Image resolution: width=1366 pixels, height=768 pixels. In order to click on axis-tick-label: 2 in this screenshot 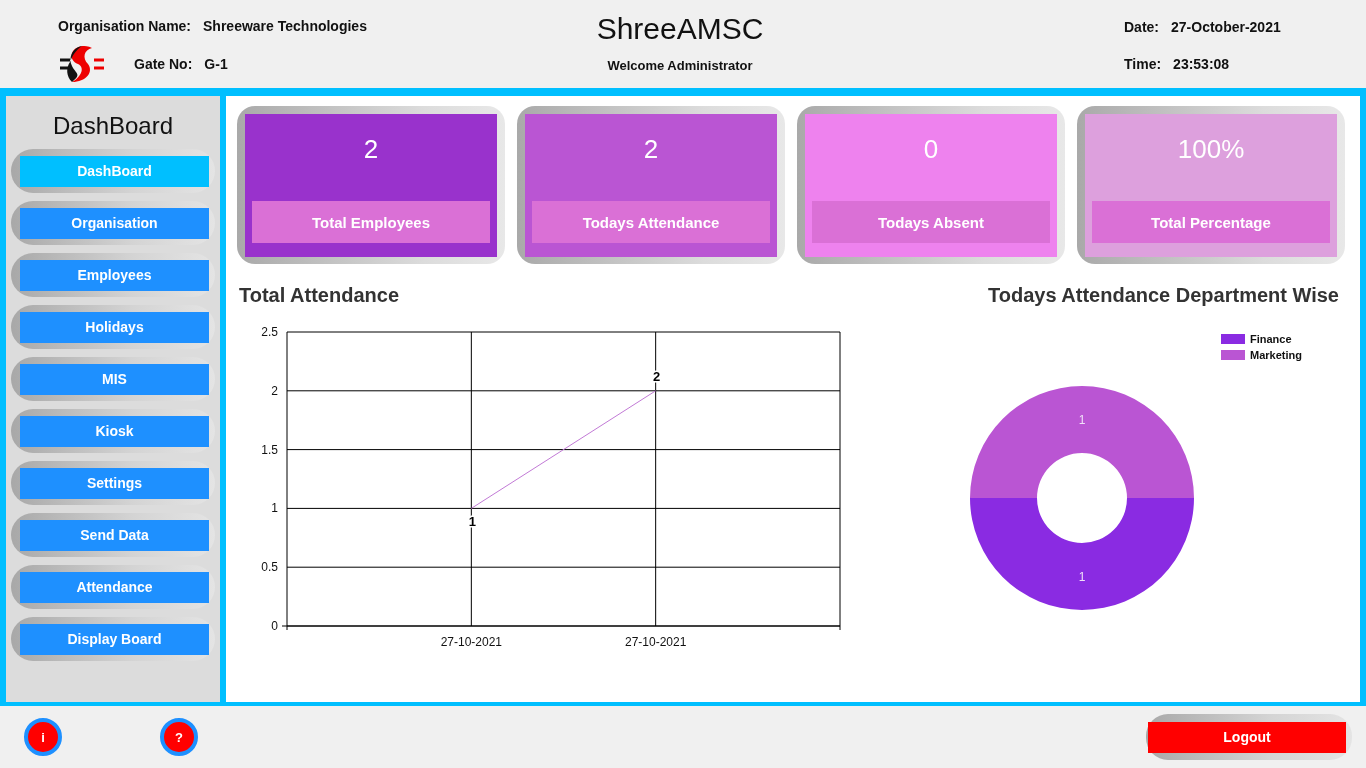, I will do `click(274, 390)`.